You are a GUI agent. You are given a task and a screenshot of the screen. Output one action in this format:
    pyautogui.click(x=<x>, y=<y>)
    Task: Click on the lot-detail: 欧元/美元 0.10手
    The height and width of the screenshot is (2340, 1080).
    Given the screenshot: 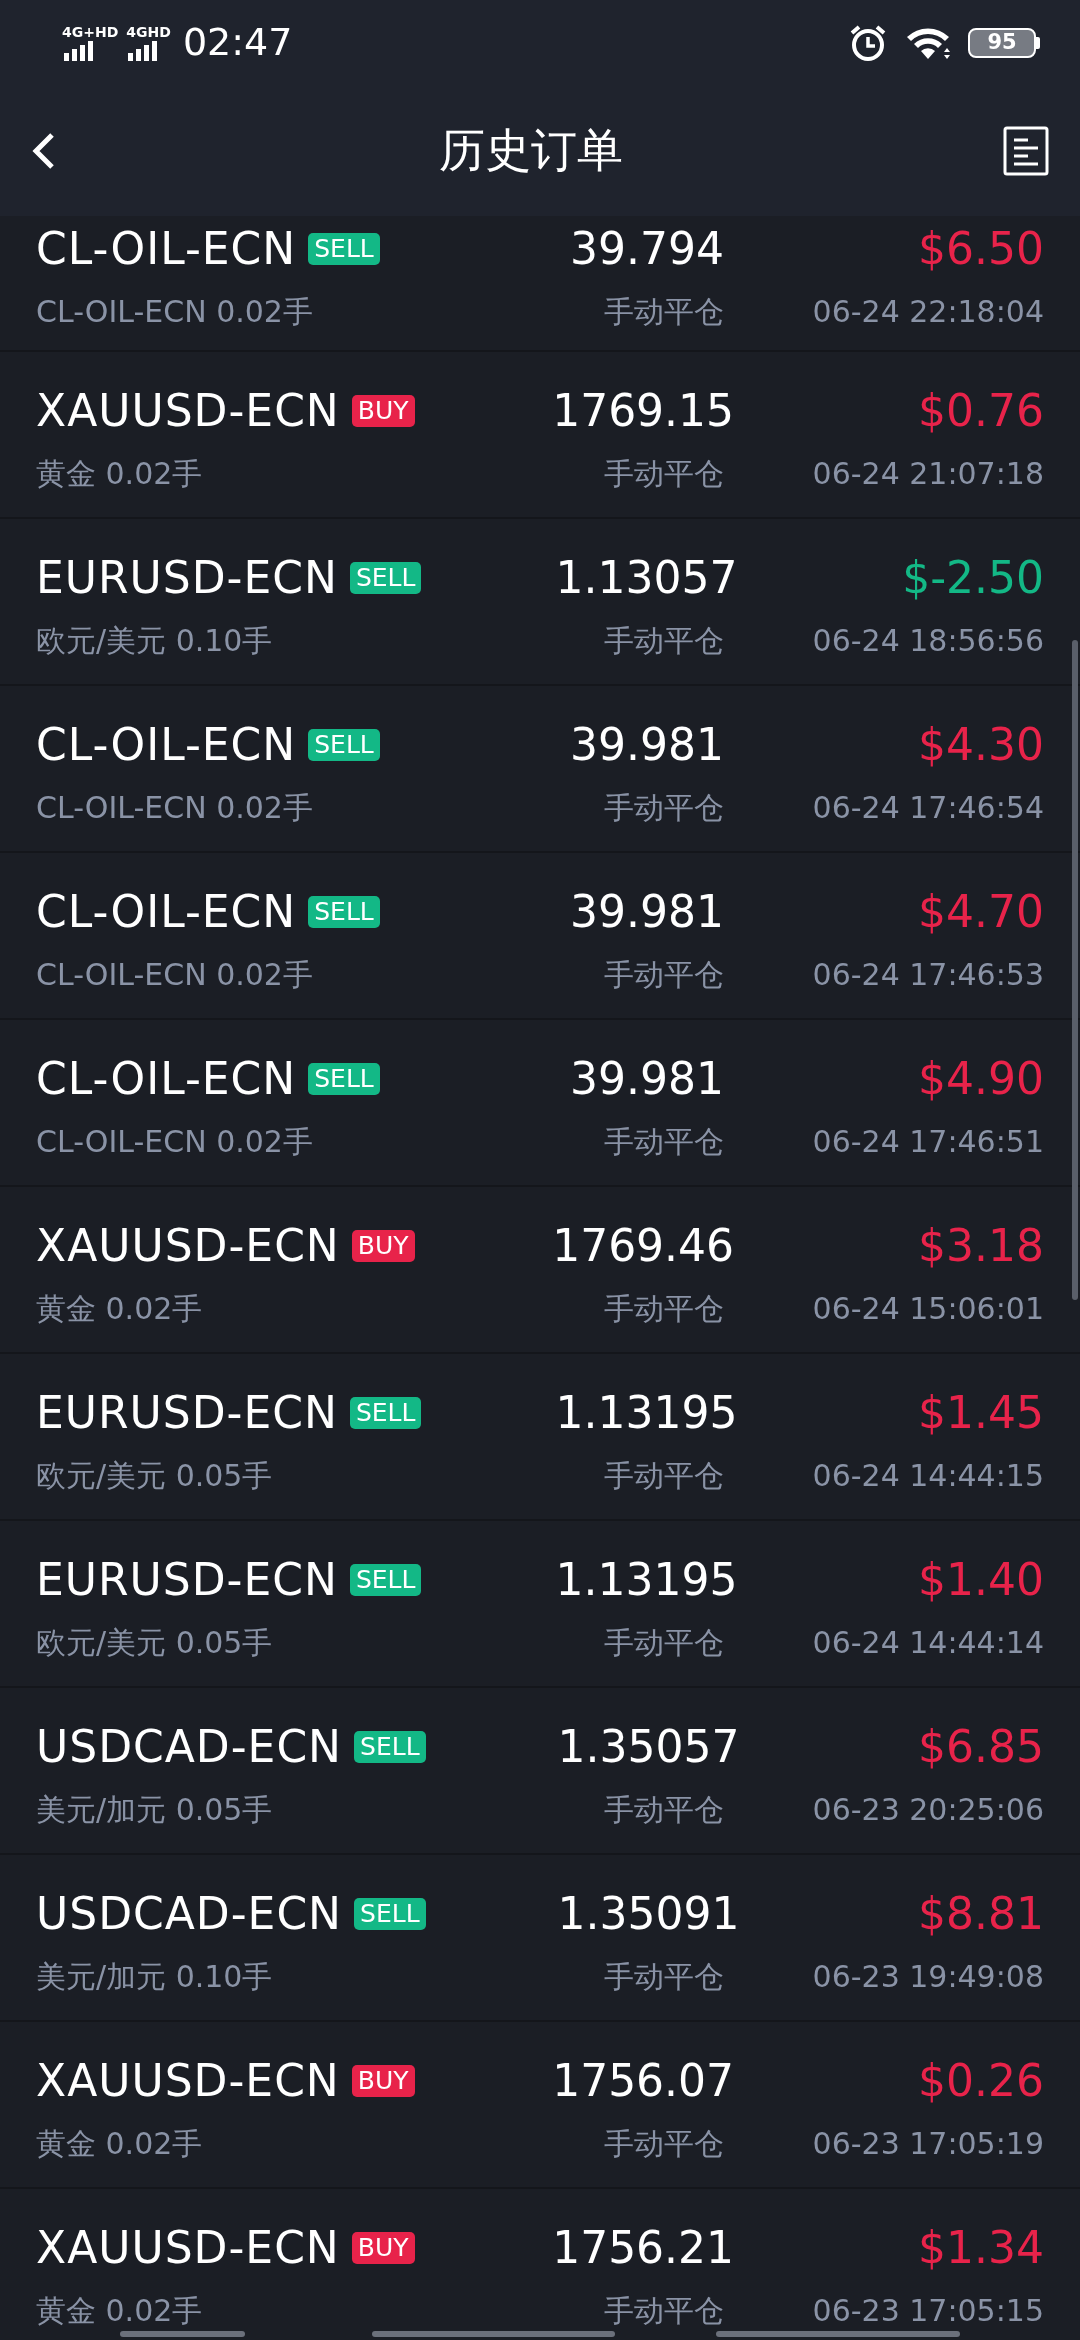 What is the action you would take?
    pyautogui.click(x=154, y=640)
    